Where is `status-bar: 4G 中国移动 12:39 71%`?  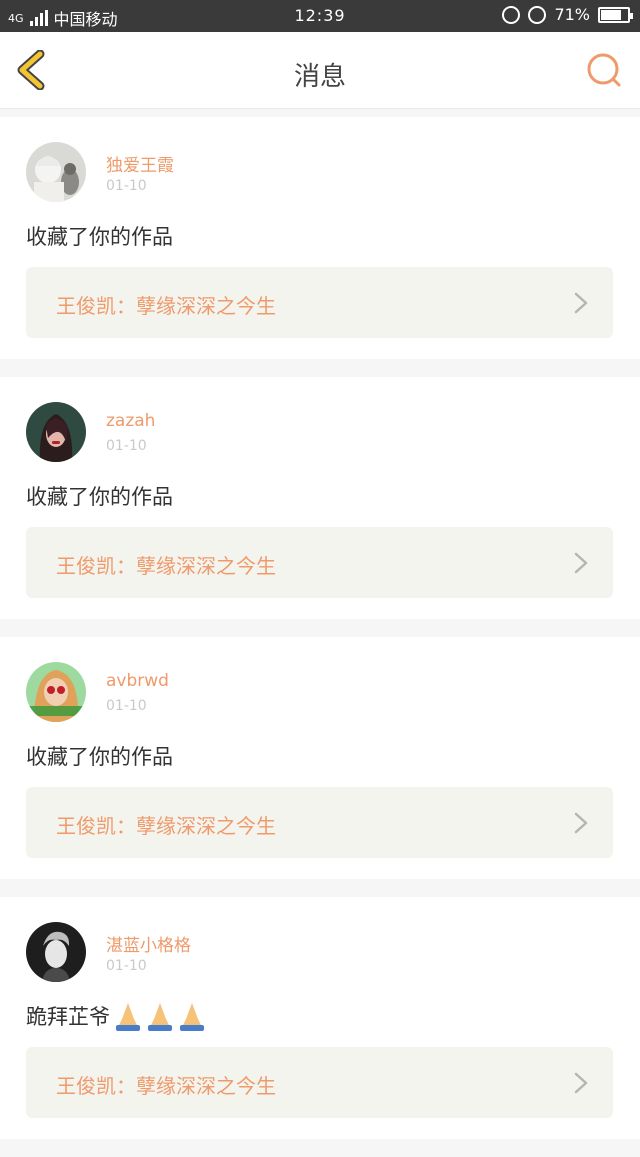 status-bar: 4G 中国移动 12:39 71% is located at coordinates (320, 16).